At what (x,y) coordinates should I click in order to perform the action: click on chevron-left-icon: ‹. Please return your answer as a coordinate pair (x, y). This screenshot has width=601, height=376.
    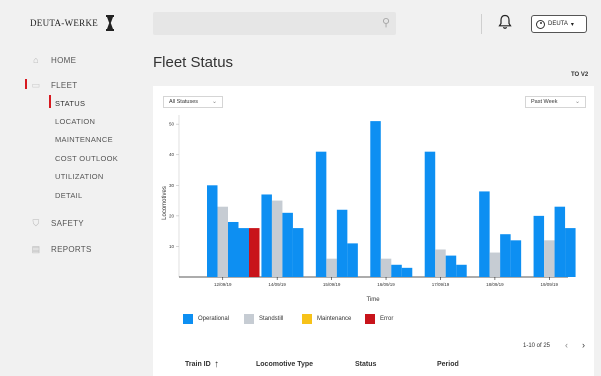
    Looking at the image, I should click on (566, 345).